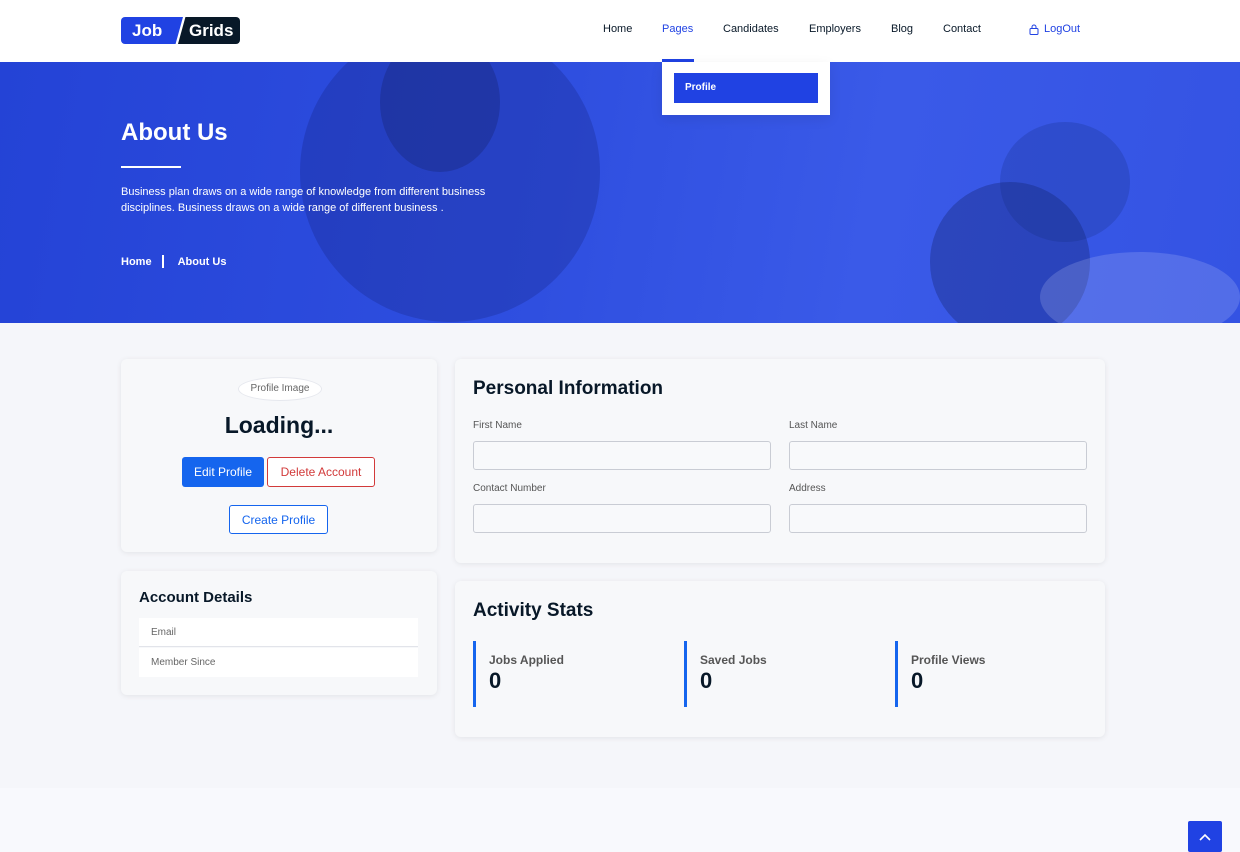  I want to click on logo-job-text: Job, so click(152, 30).